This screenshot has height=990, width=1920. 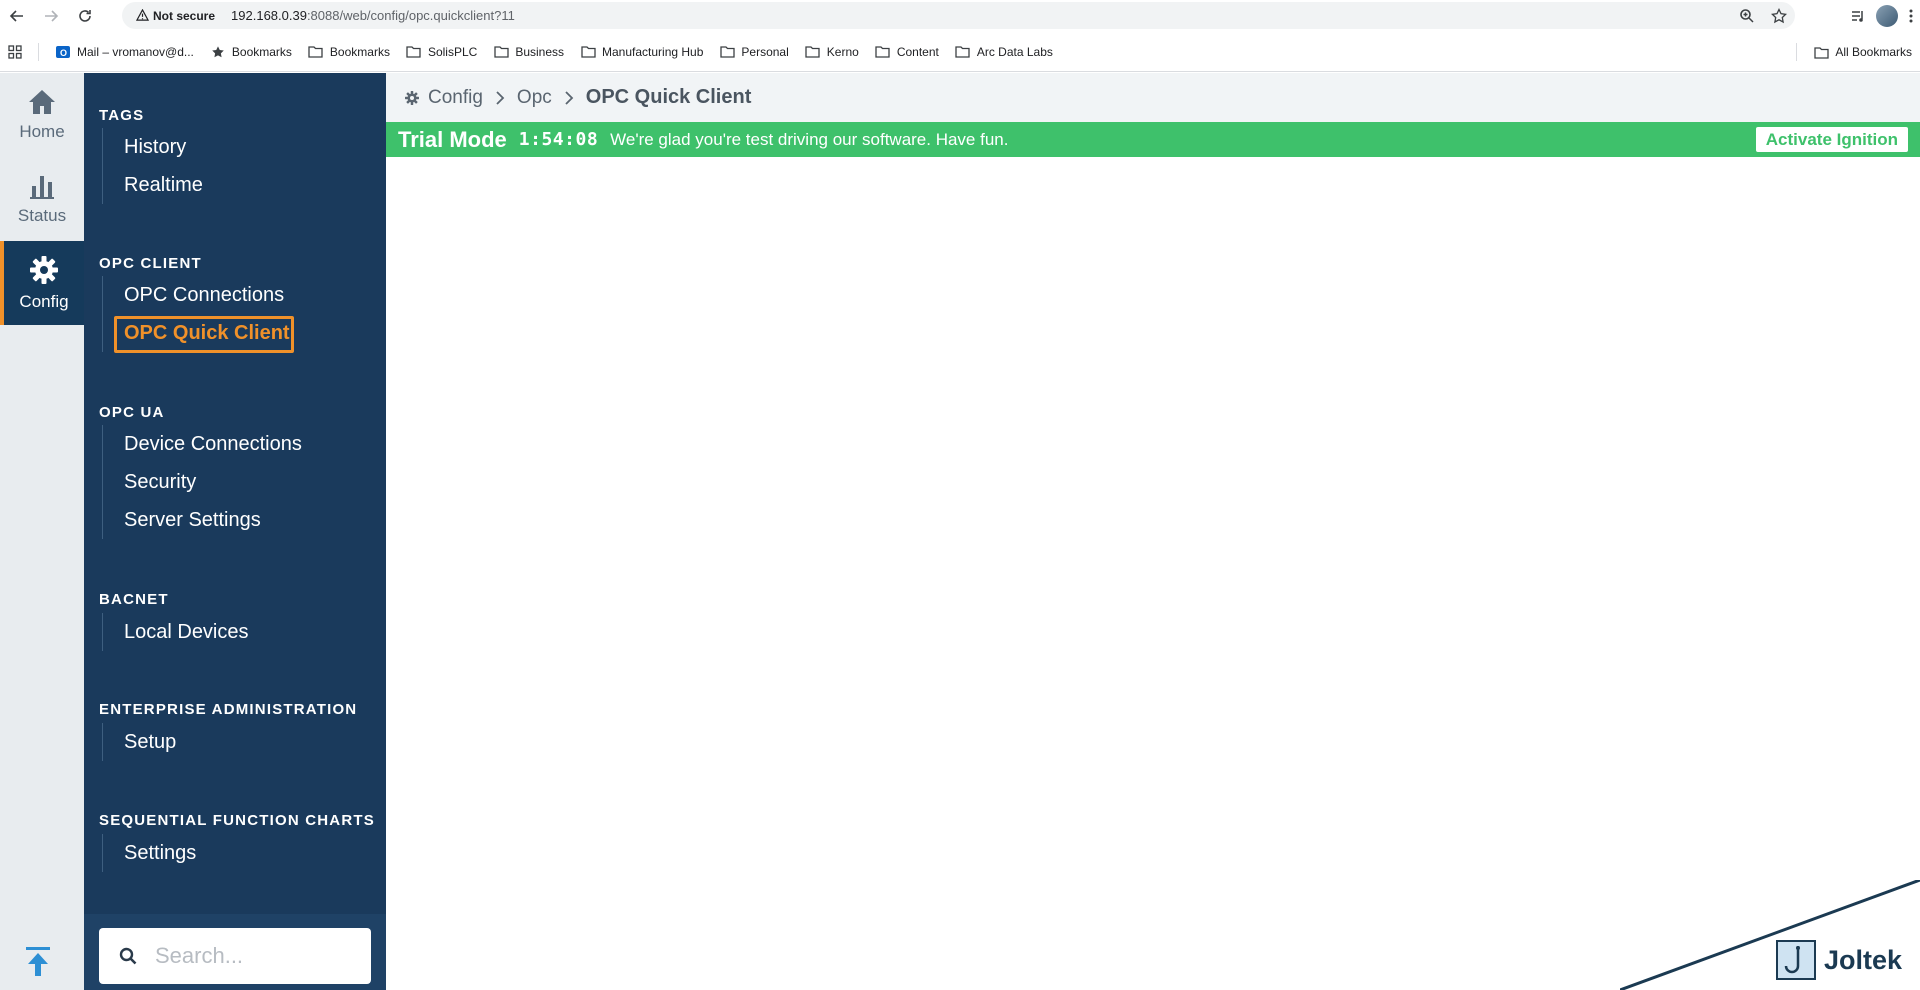 I want to click on bookmark-folder-content: Content, so click(x=907, y=52).